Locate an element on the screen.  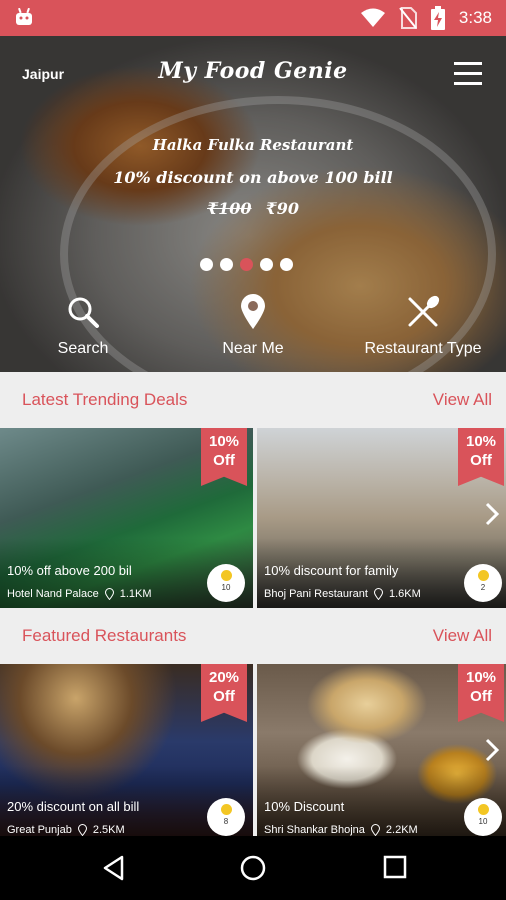
restaurant-type-button: Restaurant Type is located at coordinates (423, 325).